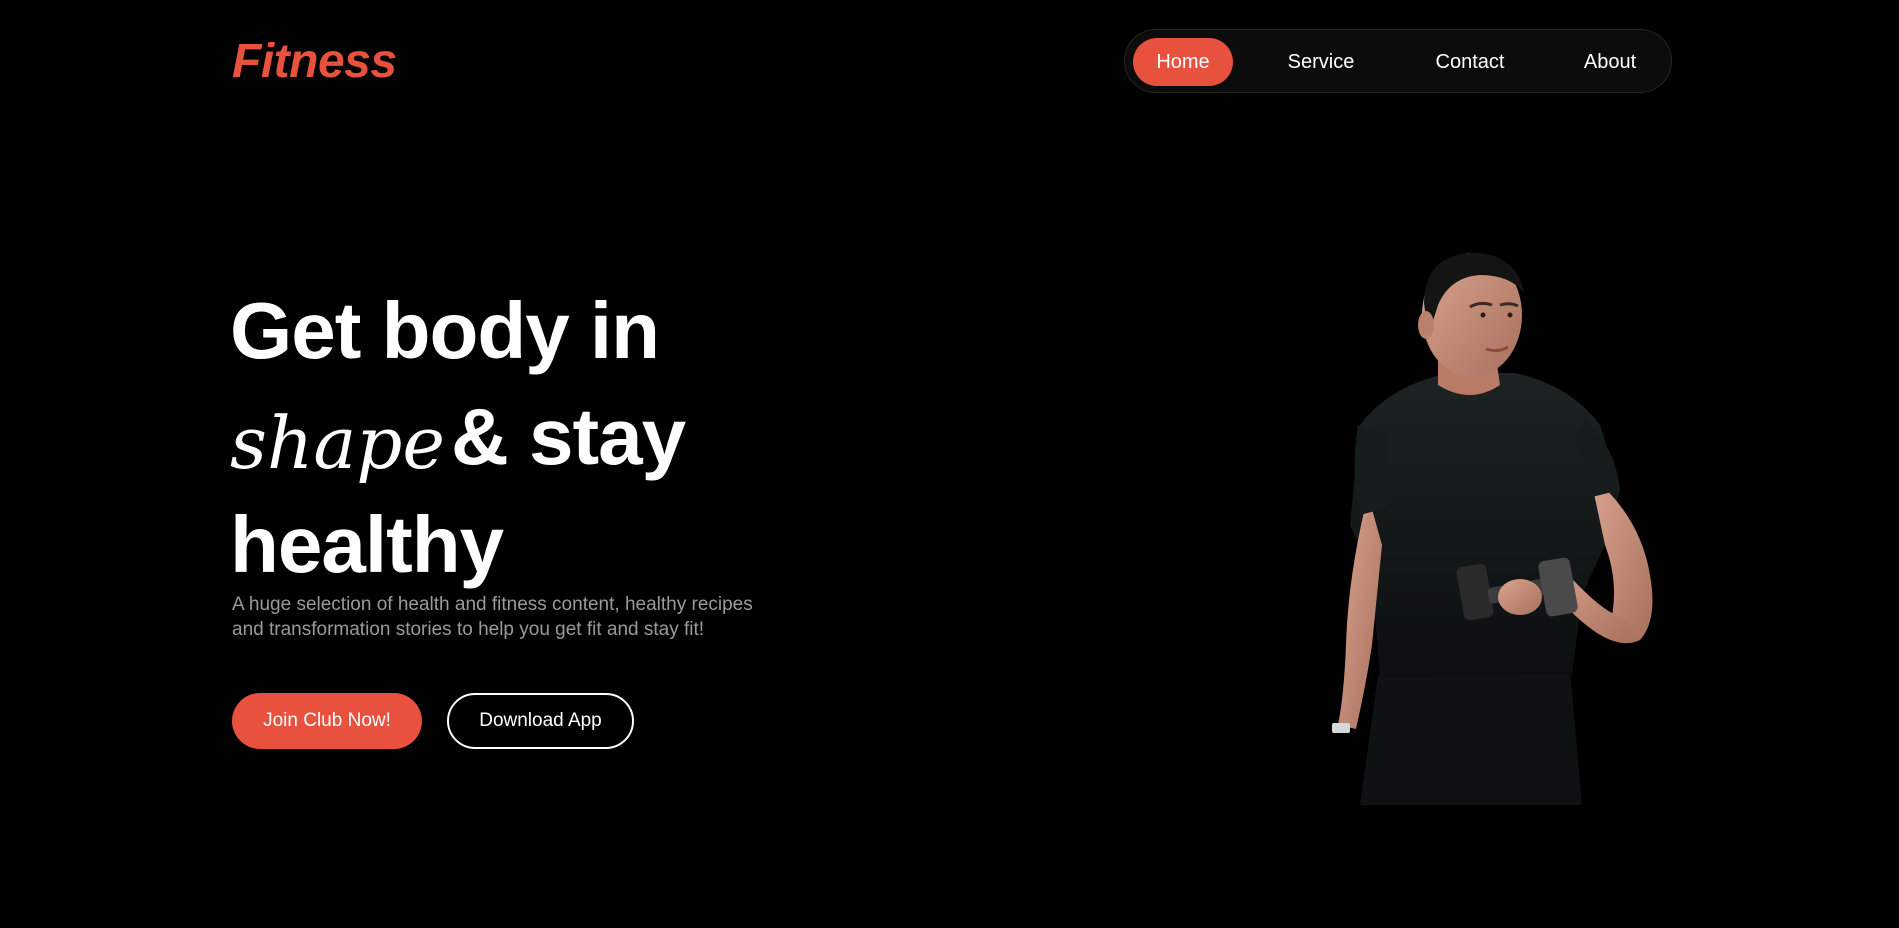 Image resolution: width=1899 pixels, height=928 pixels. What do you see at coordinates (445, 330) in the screenshot?
I see `hero-title-line-1: Get body in` at bounding box center [445, 330].